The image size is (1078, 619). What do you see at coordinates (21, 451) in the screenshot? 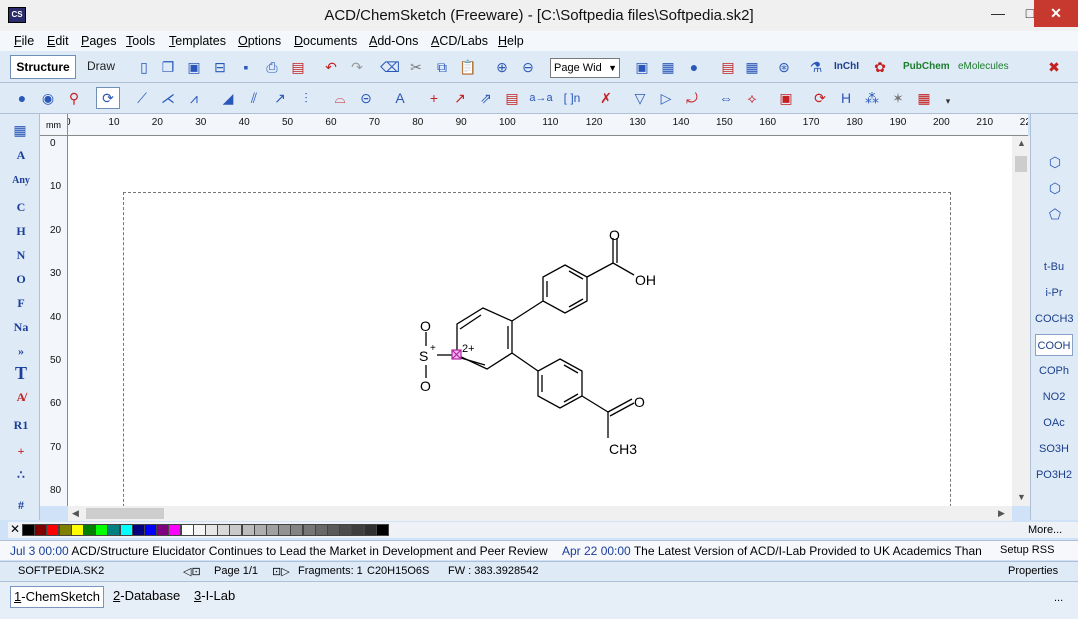
I see `atom-tool-plus: +` at bounding box center [21, 451].